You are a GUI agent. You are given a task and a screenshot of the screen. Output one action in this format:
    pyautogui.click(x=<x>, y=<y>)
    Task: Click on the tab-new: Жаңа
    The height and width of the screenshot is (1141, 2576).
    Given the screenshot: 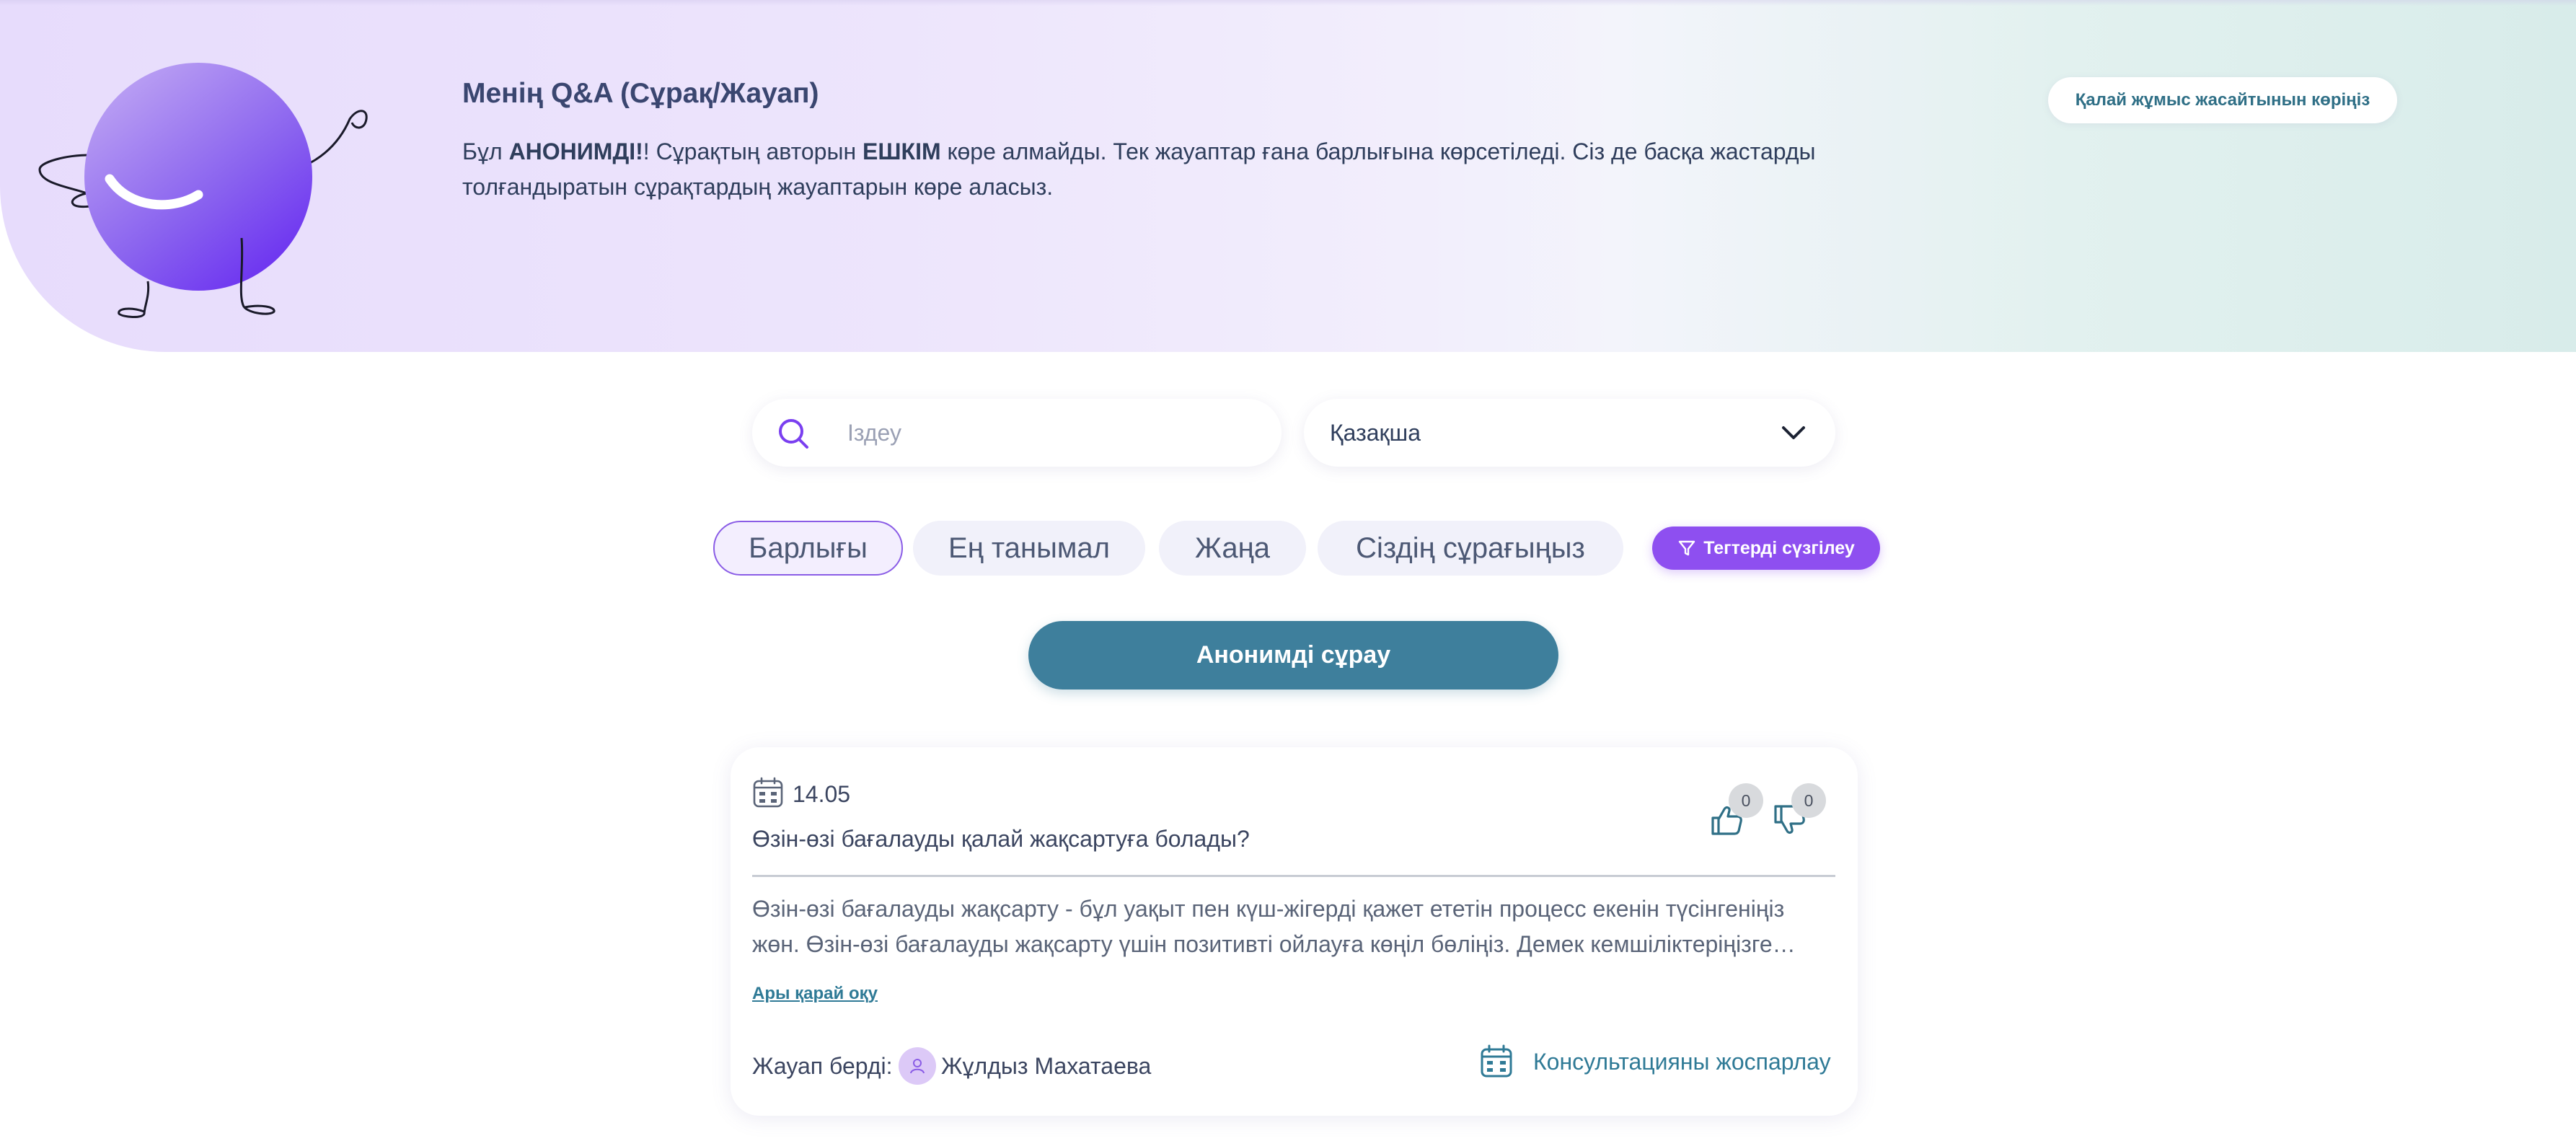 What is the action you would take?
    pyautogui.click(x=1232, y=548)
    